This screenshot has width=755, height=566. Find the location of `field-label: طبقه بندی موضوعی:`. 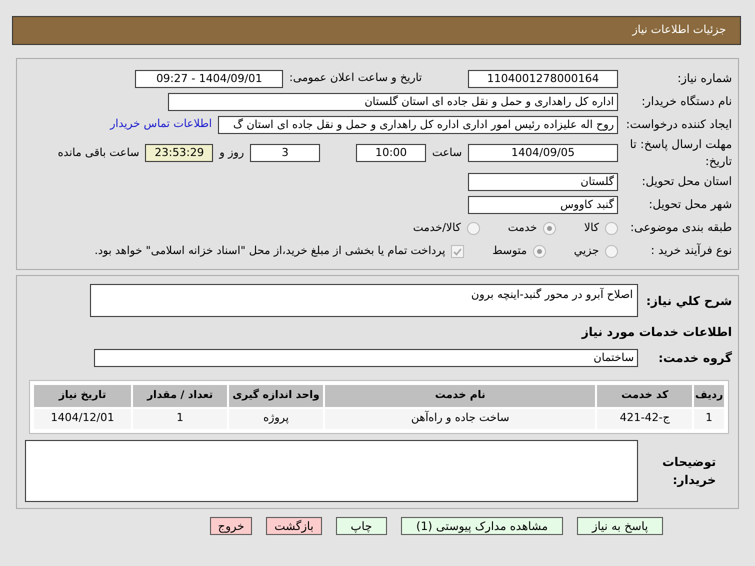

field-label: طبقه بندی موضوعی: is located at coordinates (680, 227).